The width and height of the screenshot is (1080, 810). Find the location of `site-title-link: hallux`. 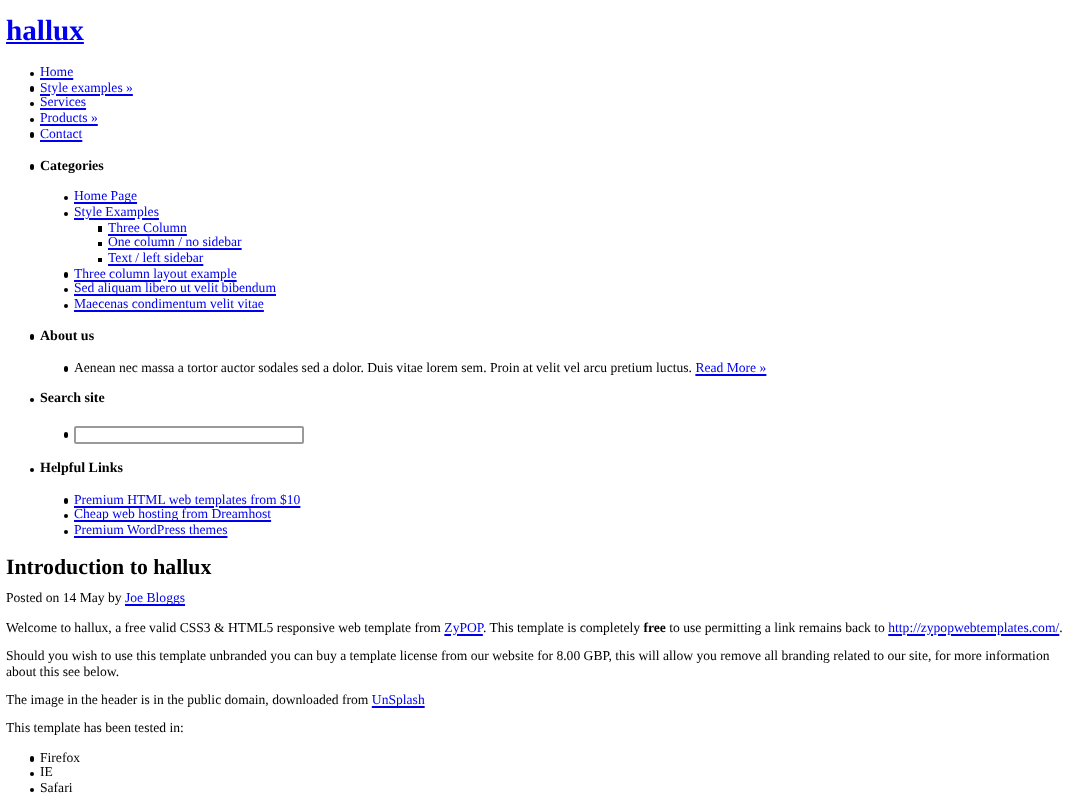

site-title-link: hallux is located at coordinates (45, 32).